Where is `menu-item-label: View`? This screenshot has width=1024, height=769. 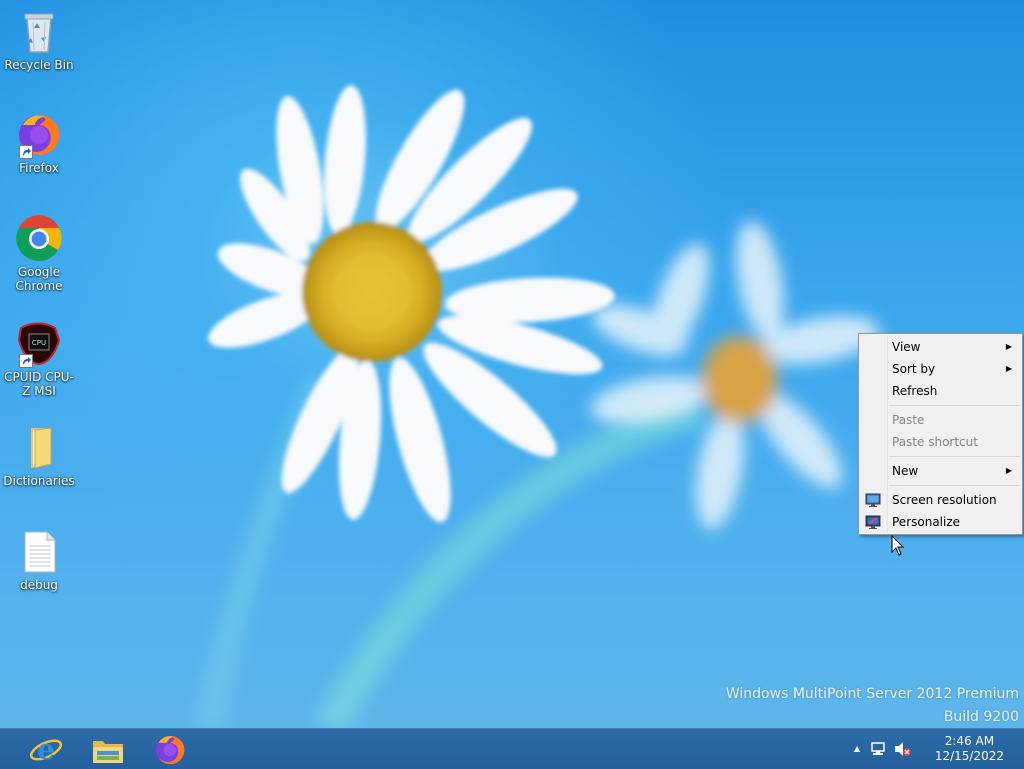
menu-item-label: View is located at coordinates (906, 347).